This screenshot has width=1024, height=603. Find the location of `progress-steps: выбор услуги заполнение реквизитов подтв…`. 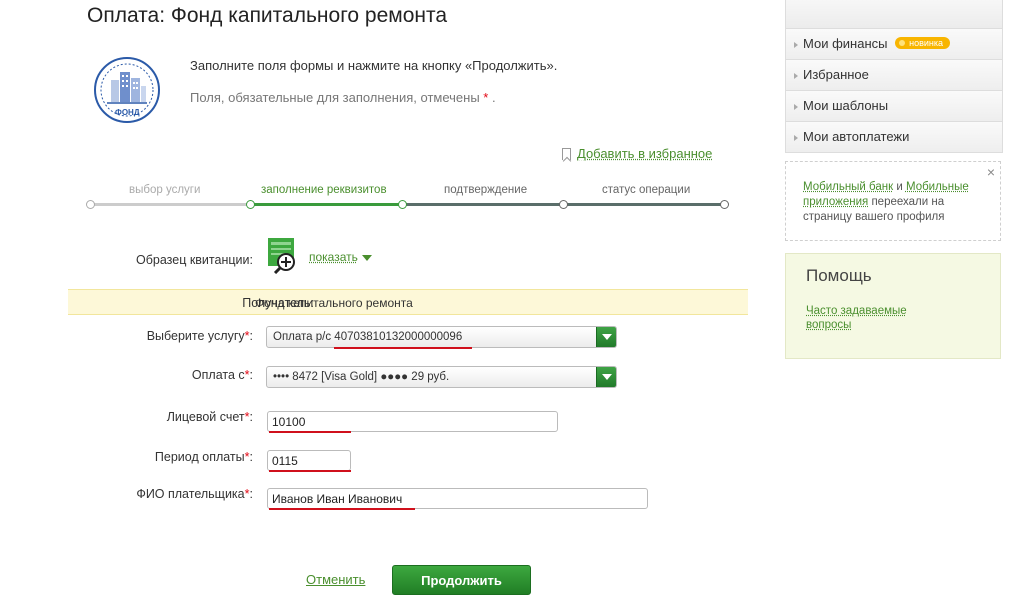

progress-steps: выбор услуги заполнение реквизитов подтв… is located at coordinates (408, 197).